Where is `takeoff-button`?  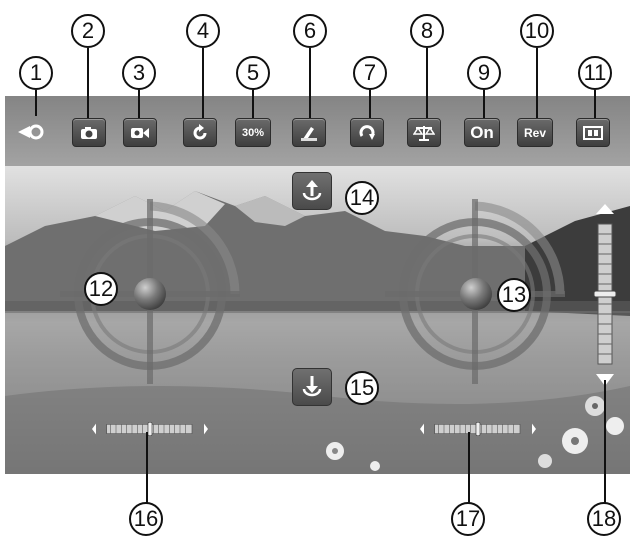 takeoff-button is located at coordinates (312, 191).